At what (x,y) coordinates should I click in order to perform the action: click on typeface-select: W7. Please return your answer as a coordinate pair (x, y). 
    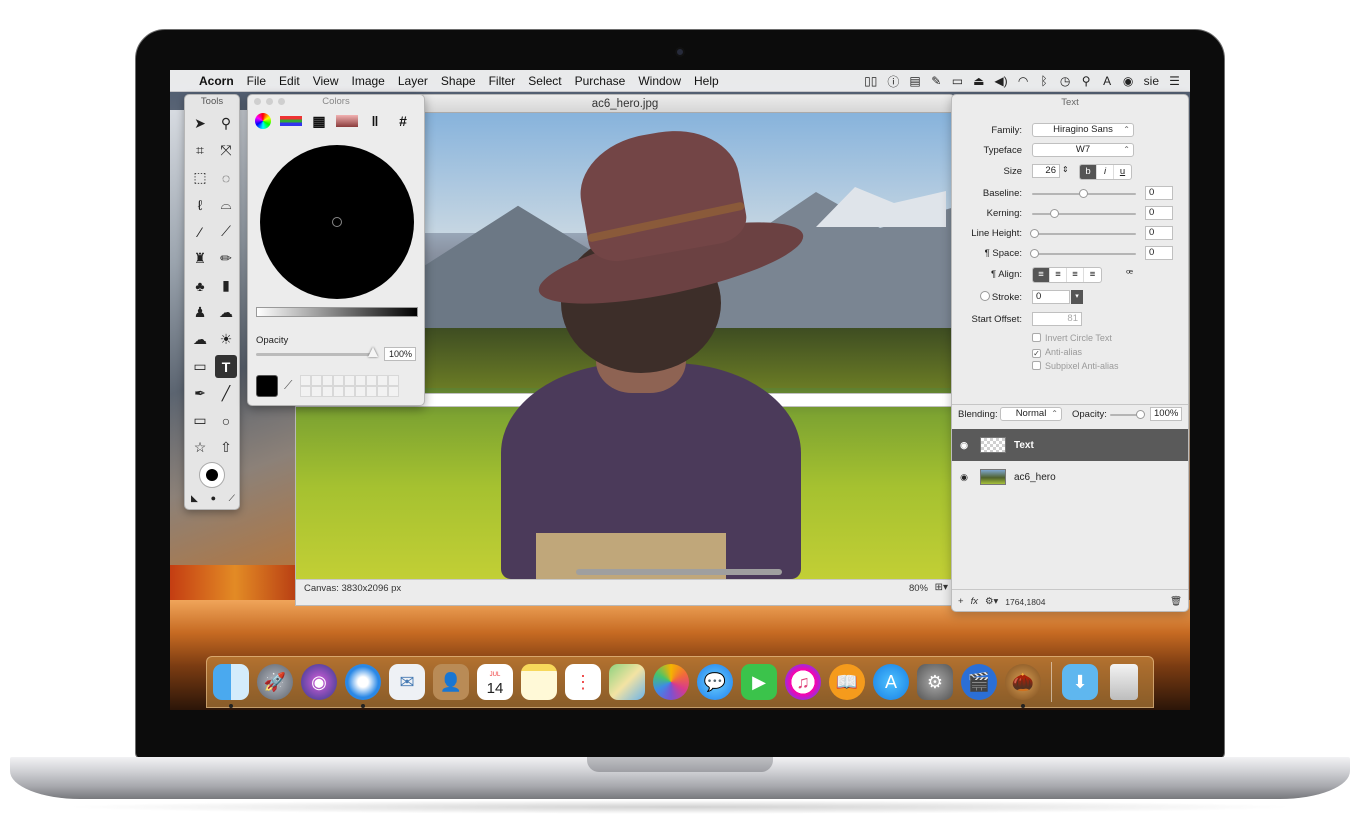
    Looking at the image, I should click on (1083, 150).